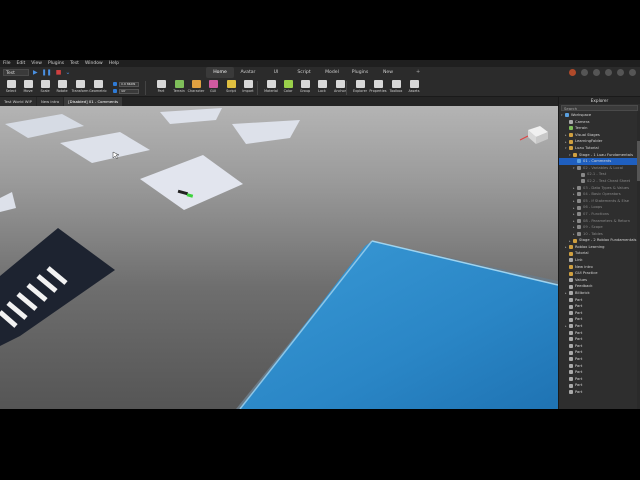 This screenshot has height=480, width=640. What do you see at coordinates (271, 86) in the screenshot?
I see `material-button: Material` at bounding box center [271, 86].